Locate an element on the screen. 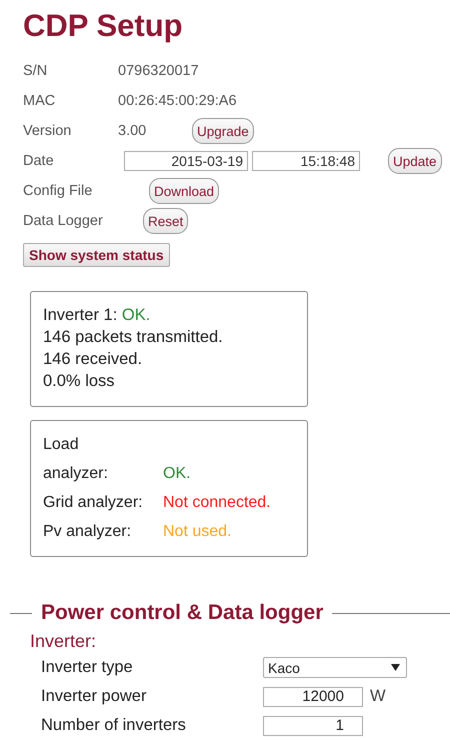 The height and width of the screenshot is (742, 450). update-button: Update is located at coordinates (415, 161).